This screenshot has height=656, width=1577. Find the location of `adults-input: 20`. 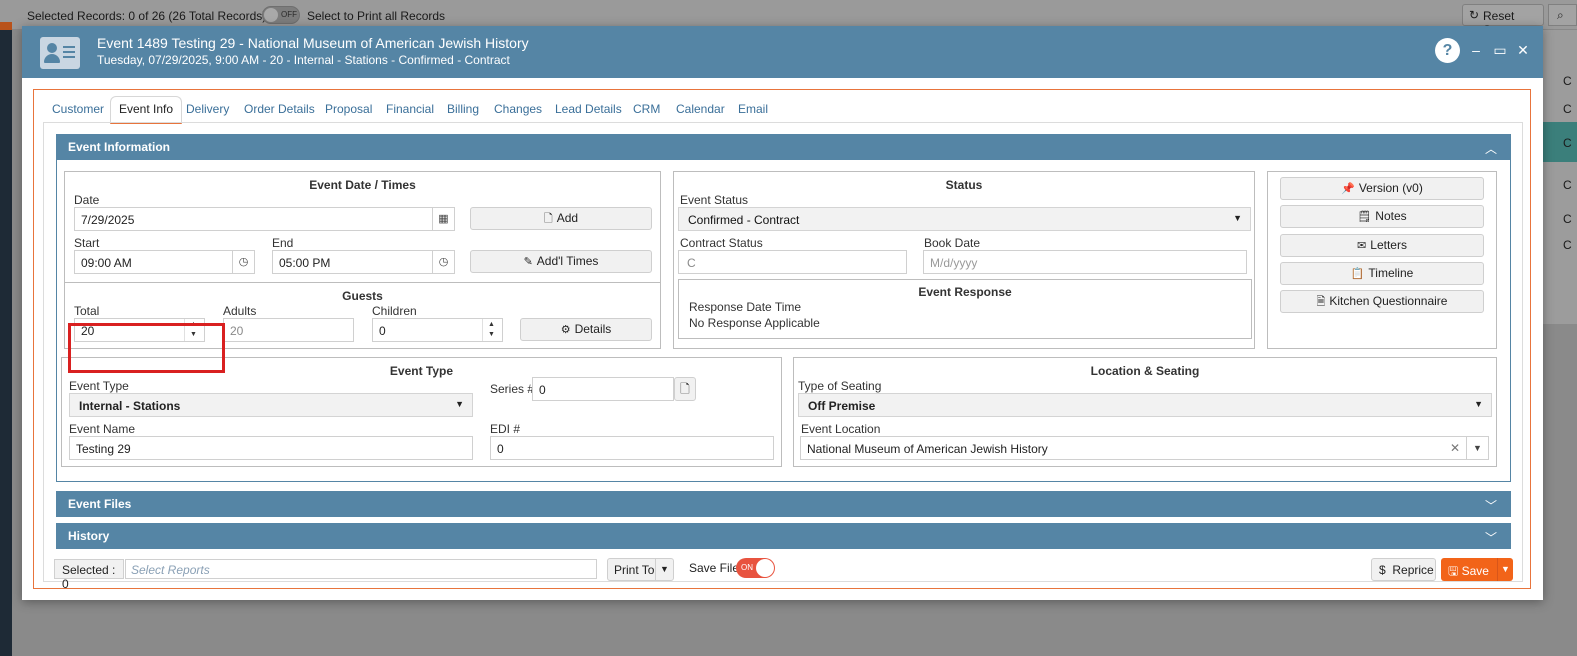

adults-input: 20 is located at coordinates (288, 330).